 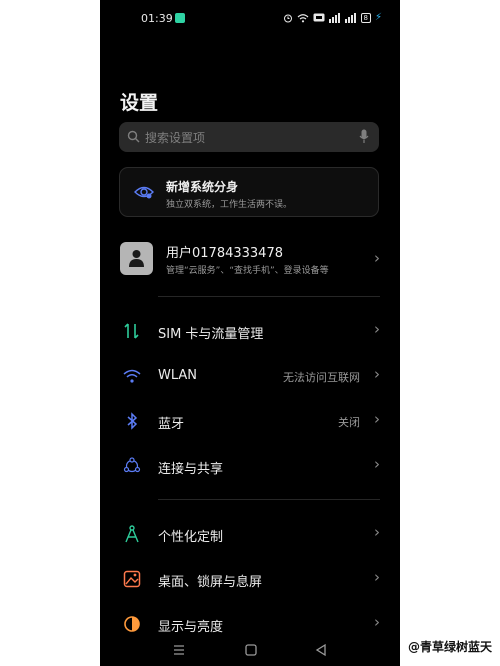 What do you see at coordinates (202, 187) in the screenshot?
I see `promo-title: 新增系统分身` at bounding box center [202, 187].